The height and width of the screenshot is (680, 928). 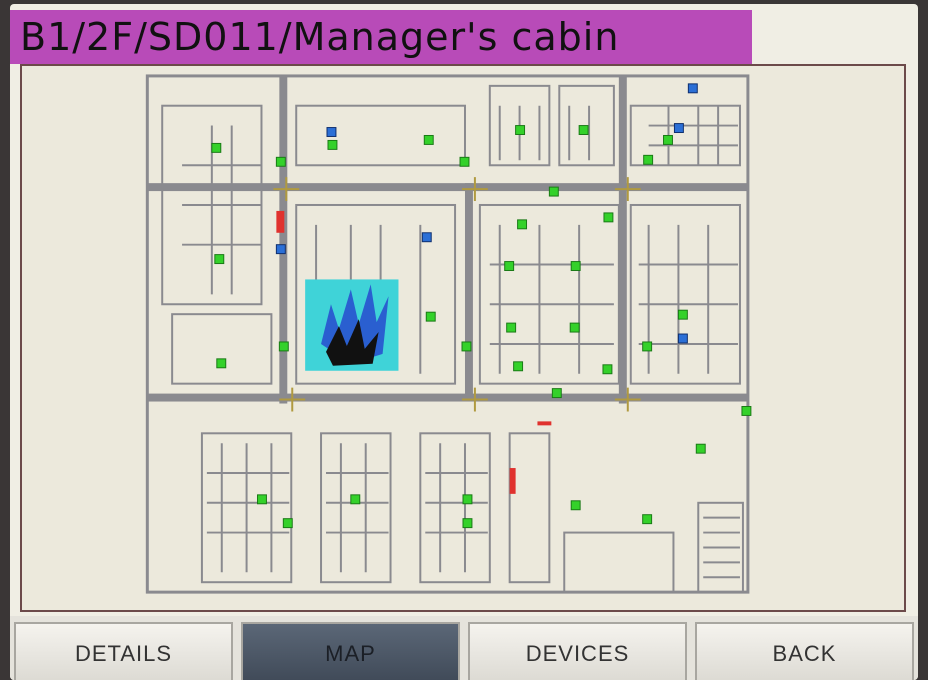 I want to click on corridor-left, so click(x=283, y=239).